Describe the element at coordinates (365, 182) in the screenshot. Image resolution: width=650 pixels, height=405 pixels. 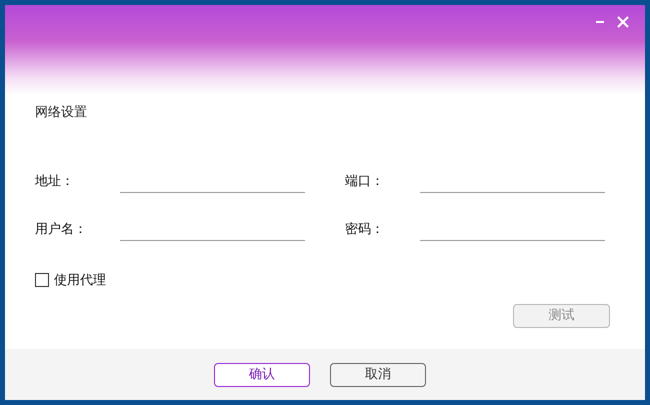
I see `field-label: 端口：` at that location.